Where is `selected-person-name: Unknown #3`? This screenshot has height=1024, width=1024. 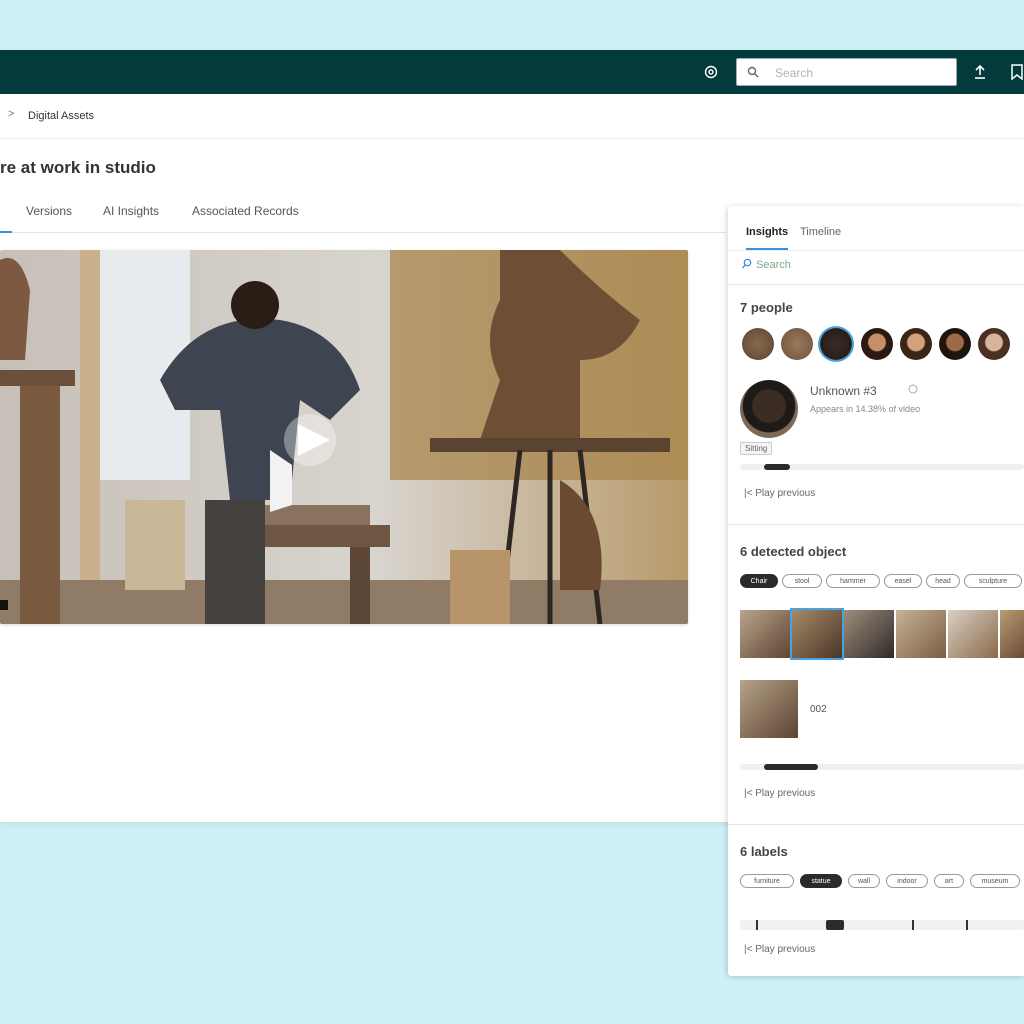 selected-person-name: Unknown #3 is located at coordinates (843, 391).